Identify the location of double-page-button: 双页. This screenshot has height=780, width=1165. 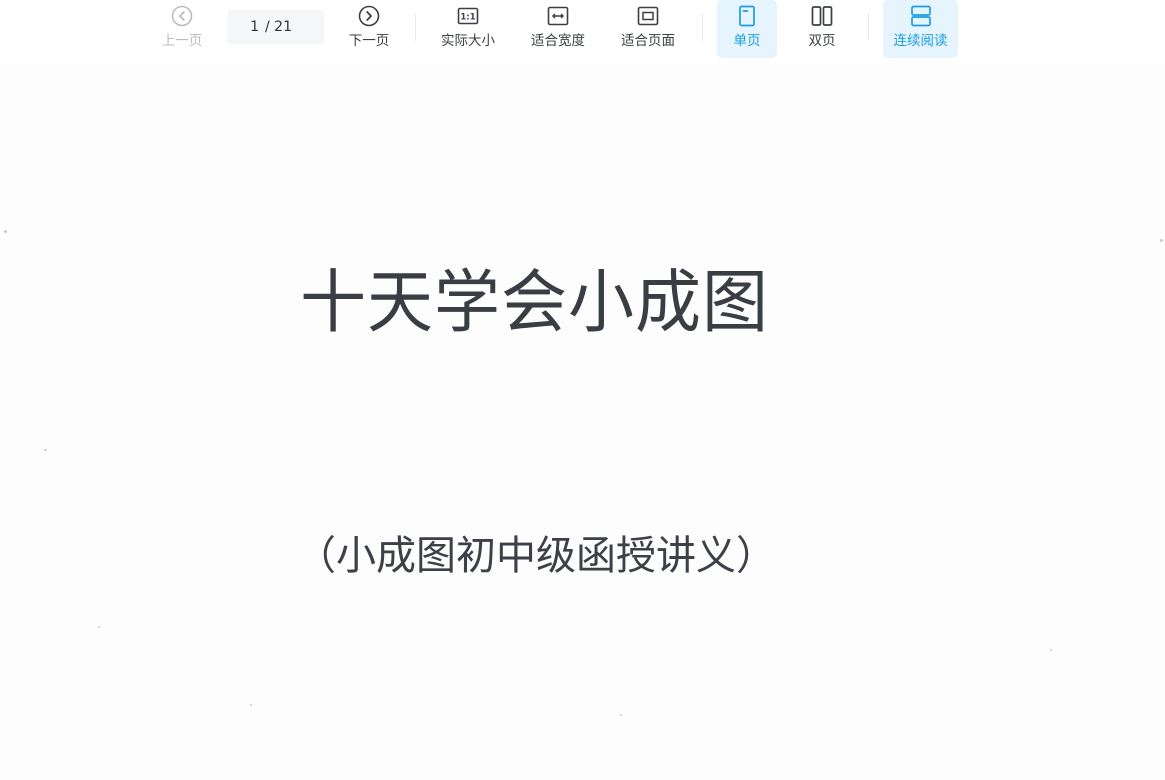
(822, 29).